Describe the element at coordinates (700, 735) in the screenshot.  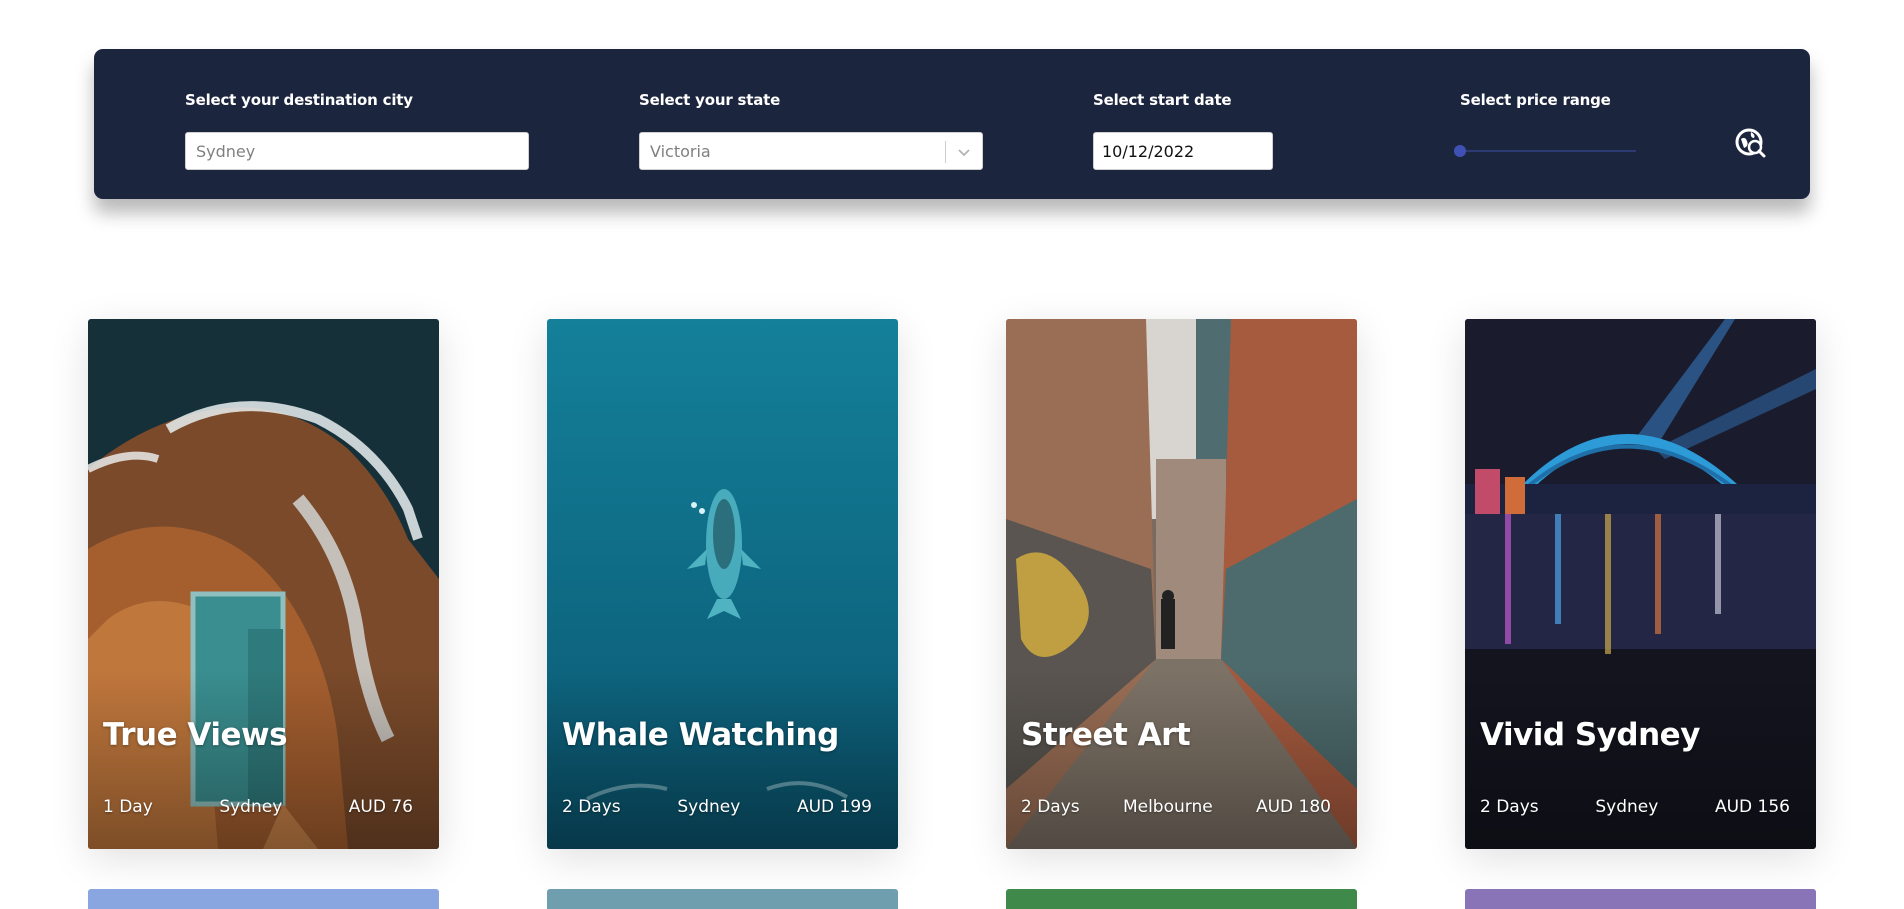
I see `card-title: Whale Watching` at that location.